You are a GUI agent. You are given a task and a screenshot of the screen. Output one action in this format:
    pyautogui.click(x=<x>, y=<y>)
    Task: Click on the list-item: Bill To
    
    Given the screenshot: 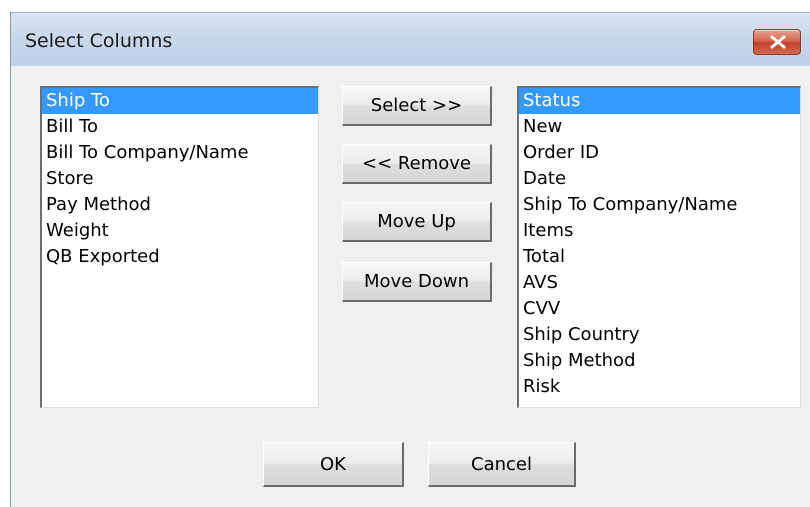 What is the action you would take?
    pyautogui.click(x=180, y=127)
    